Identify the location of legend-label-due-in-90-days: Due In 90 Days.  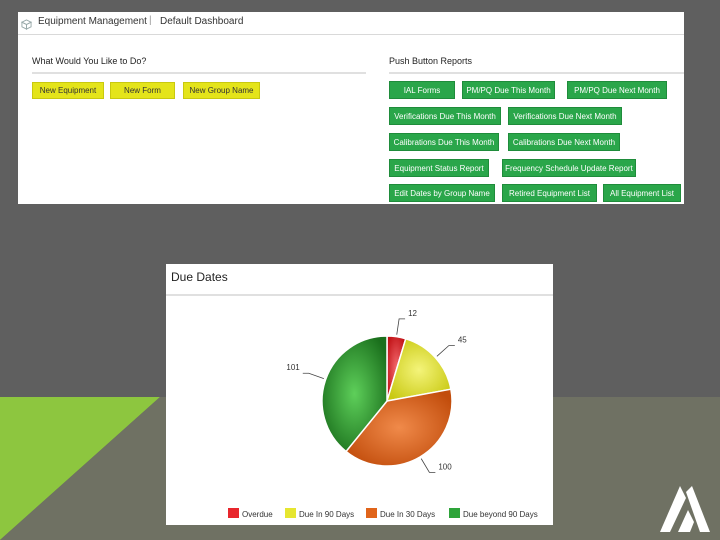
(326, 514).